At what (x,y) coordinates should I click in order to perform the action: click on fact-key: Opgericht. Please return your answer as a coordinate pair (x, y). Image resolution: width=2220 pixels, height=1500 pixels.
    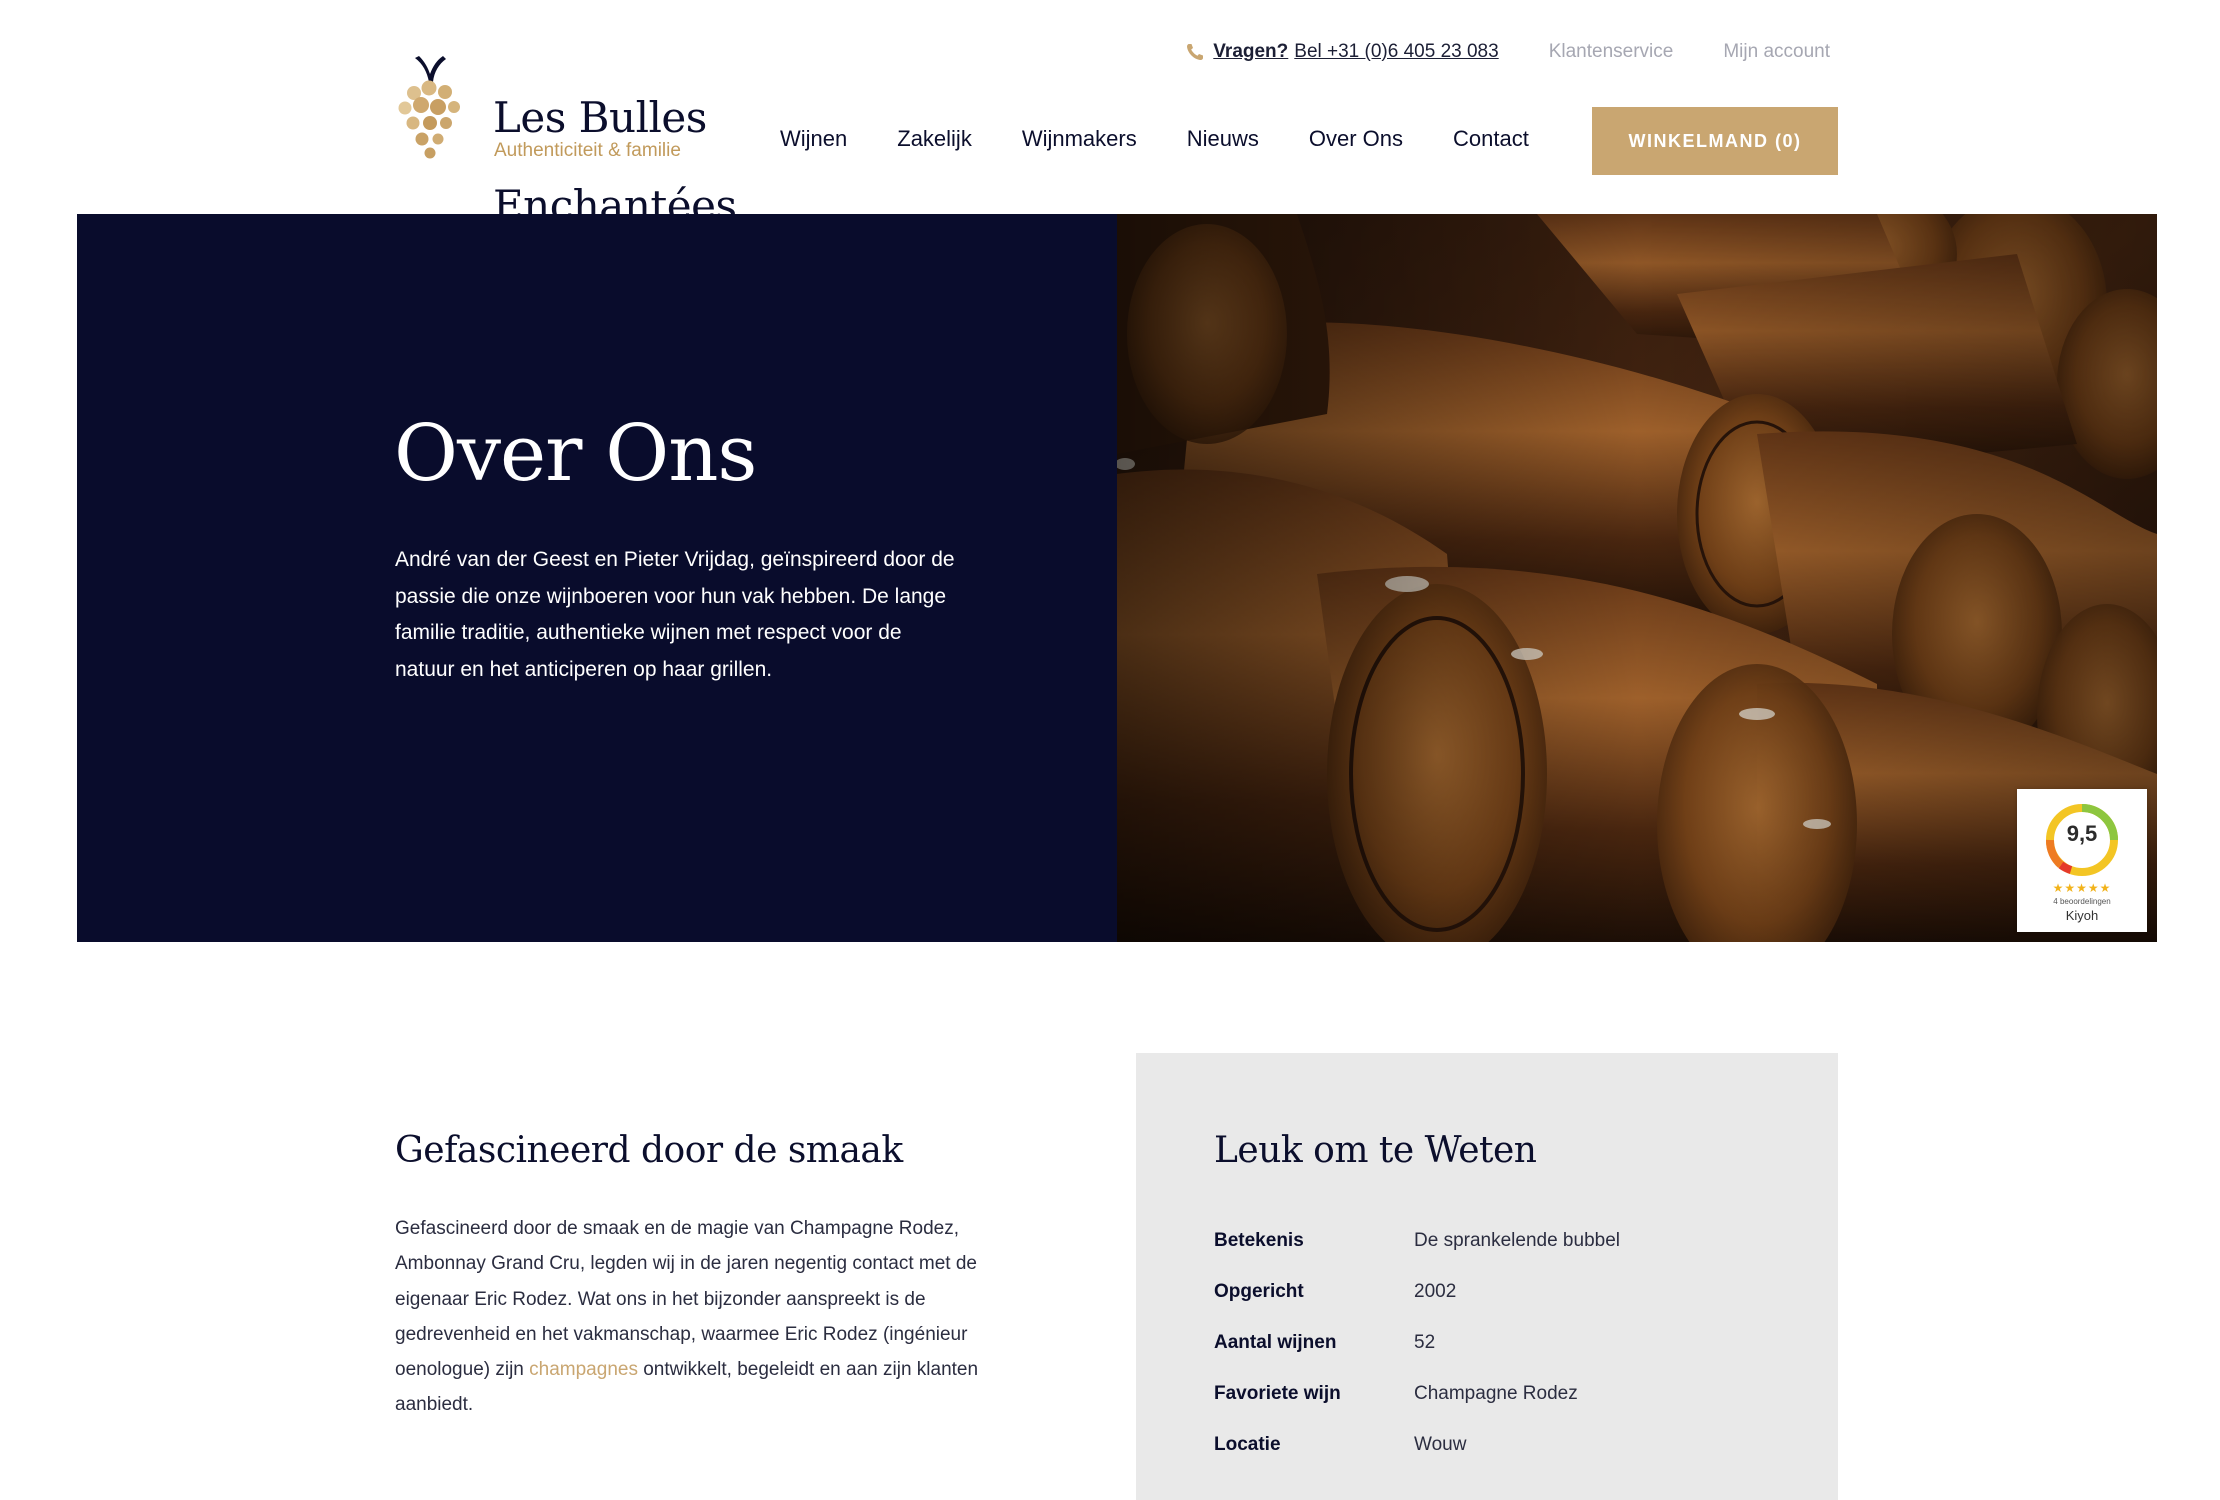
    Looking at the image, I should click on (1259, 1291).